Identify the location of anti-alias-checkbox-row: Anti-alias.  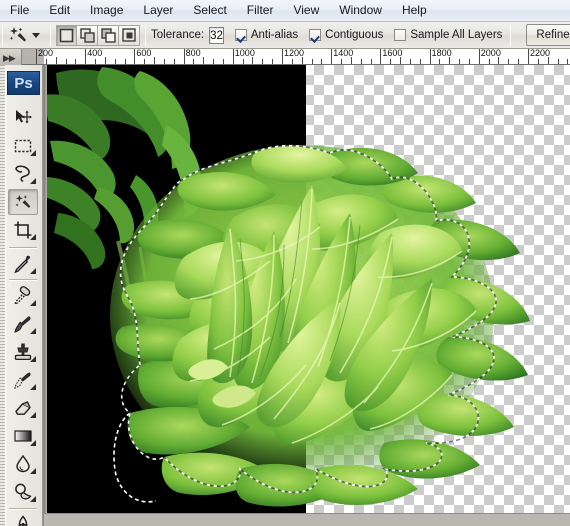
(266, 35).